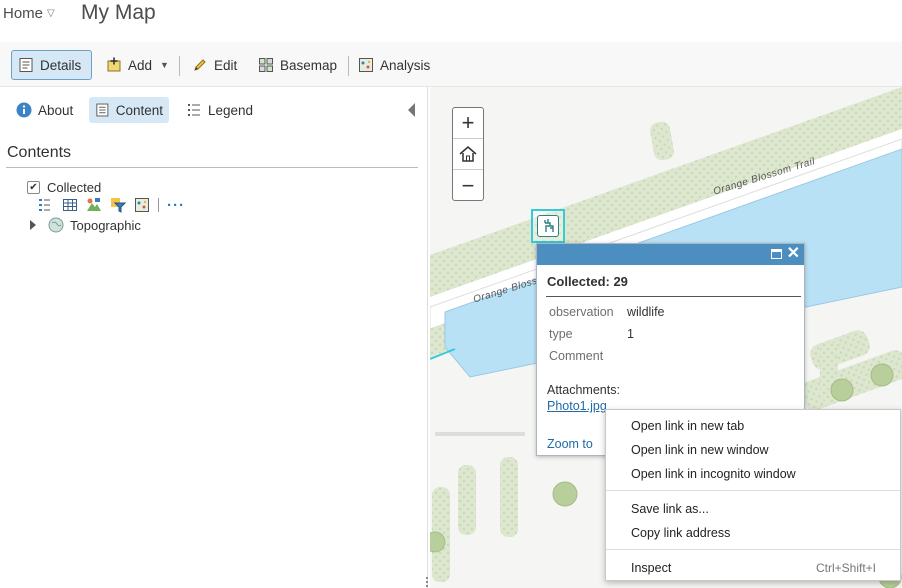 The height and width of the screenshot is (588, 902). I want to click on menu-item-open-new-window: Open link in new window, so click(753, 450).